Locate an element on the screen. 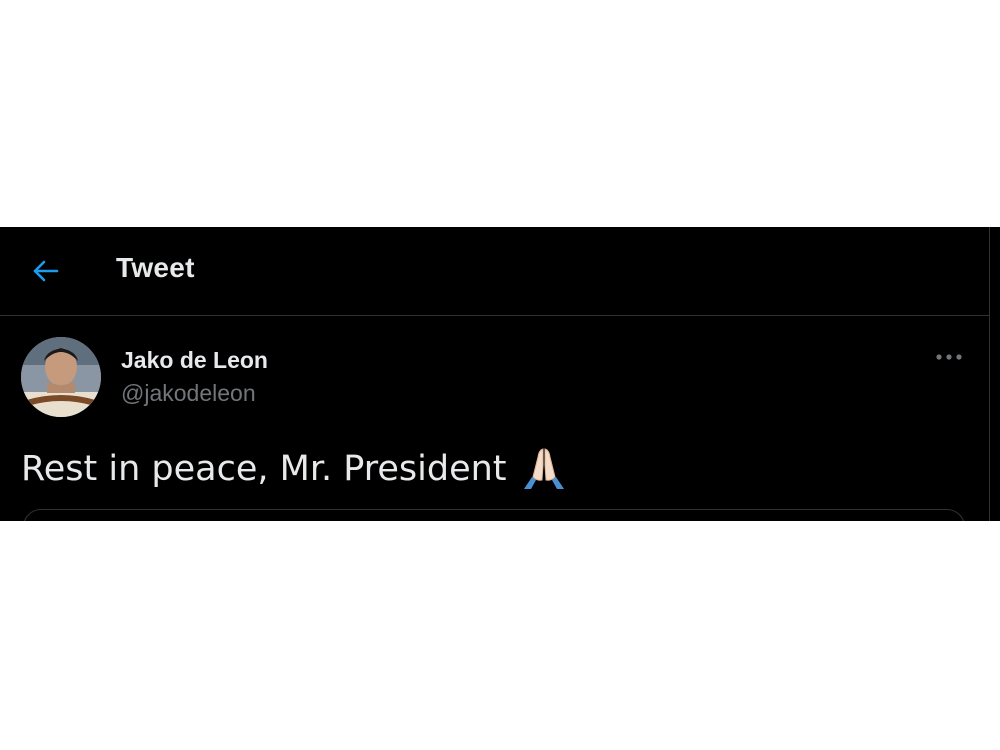  page-title: Tweet is located at coordinates (155, 267).